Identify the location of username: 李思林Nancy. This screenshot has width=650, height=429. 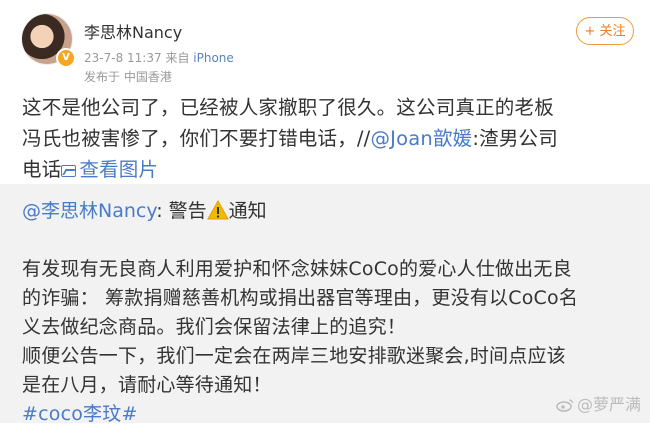
(133, 31).